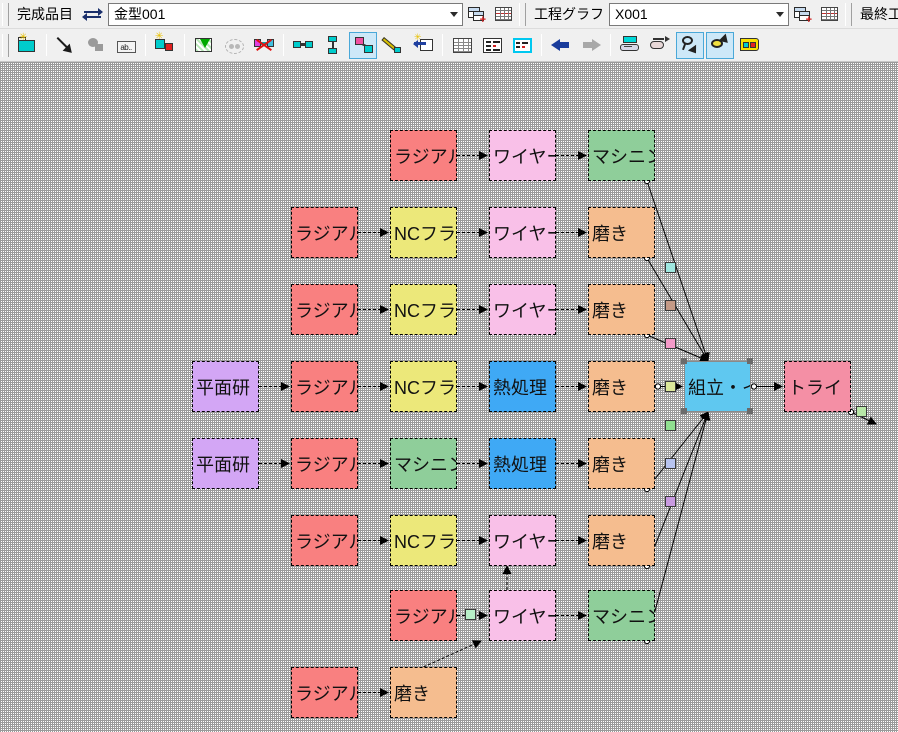 The height and width of the screenshot is (732, 898). I want to click on insert-green-button, so click(204, 45).